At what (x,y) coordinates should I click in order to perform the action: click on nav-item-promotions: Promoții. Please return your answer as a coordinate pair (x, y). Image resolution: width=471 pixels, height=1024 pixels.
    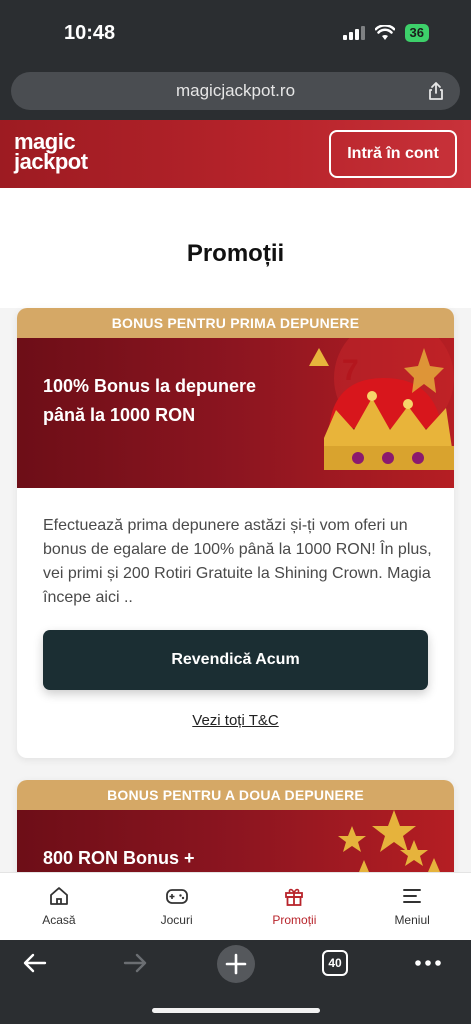
    Looking at the image, I should click on (295, 906).